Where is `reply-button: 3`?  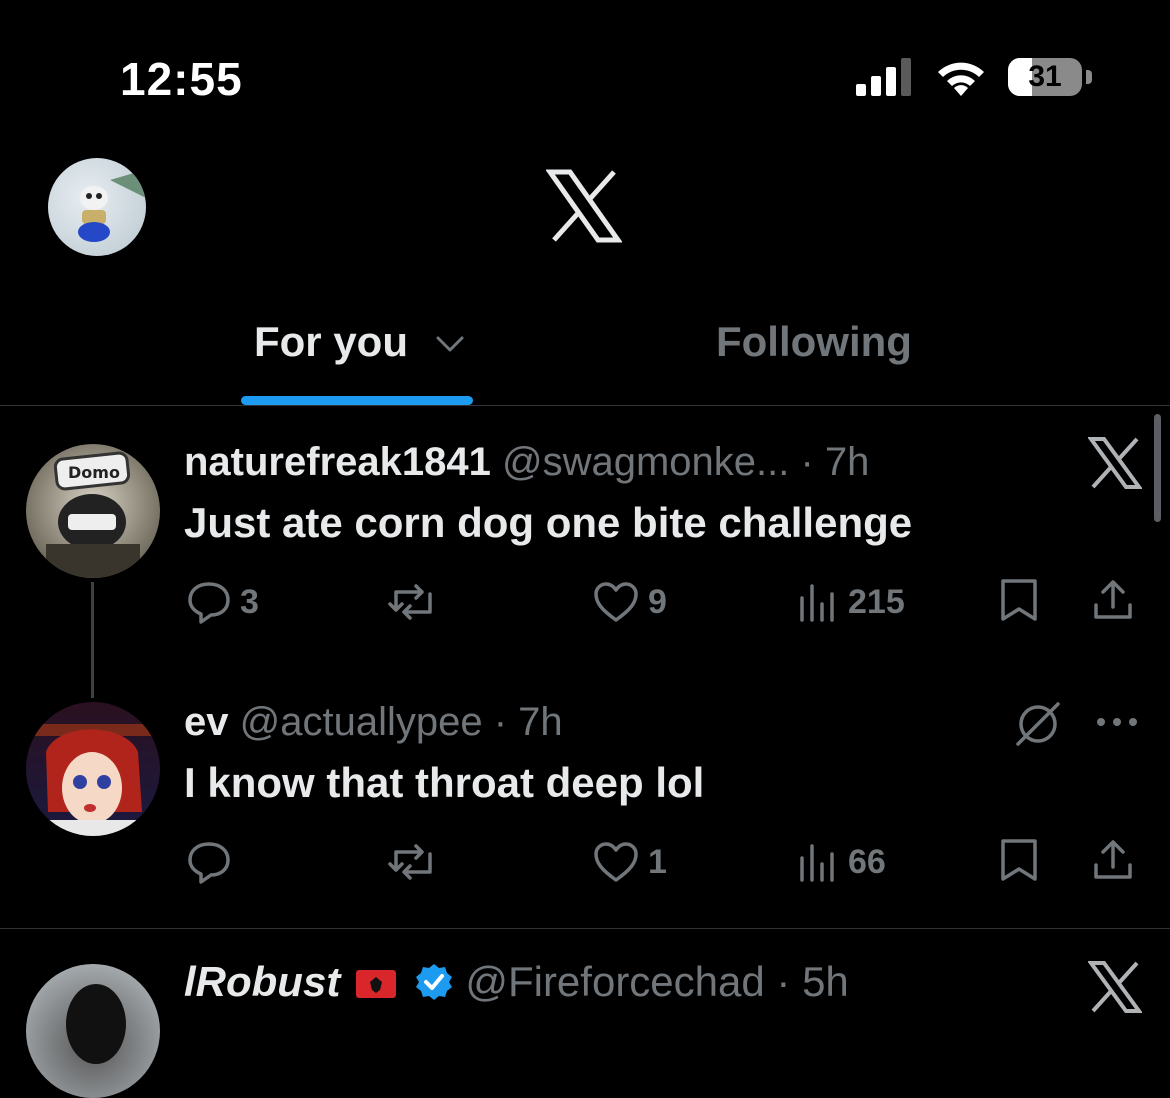 reply-button: 3 is located at coordinates (222, 602).